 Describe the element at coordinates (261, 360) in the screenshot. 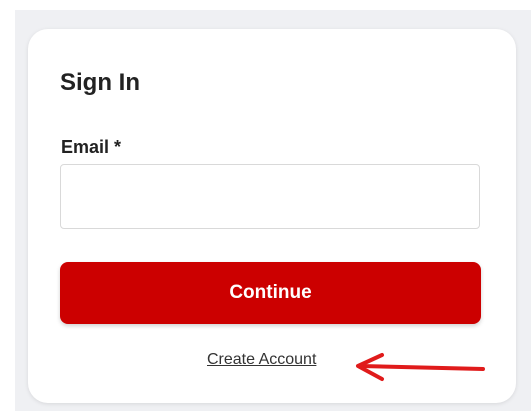

I see `create-account-link: Create Account` at that location.